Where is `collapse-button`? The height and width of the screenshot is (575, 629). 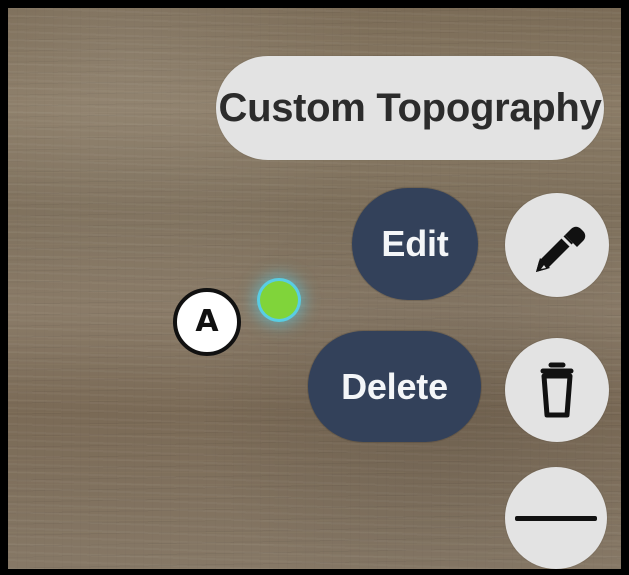
collapse-button is located at coordinates (556, 518).